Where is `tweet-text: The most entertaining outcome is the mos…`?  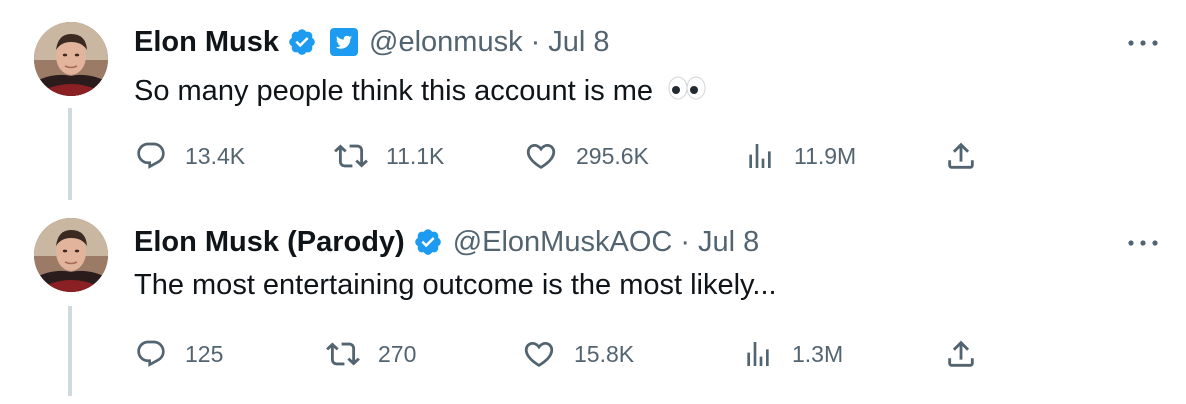
tweet-text: The most entertaining outcome is the mos… is located at coordinates (455, 285).